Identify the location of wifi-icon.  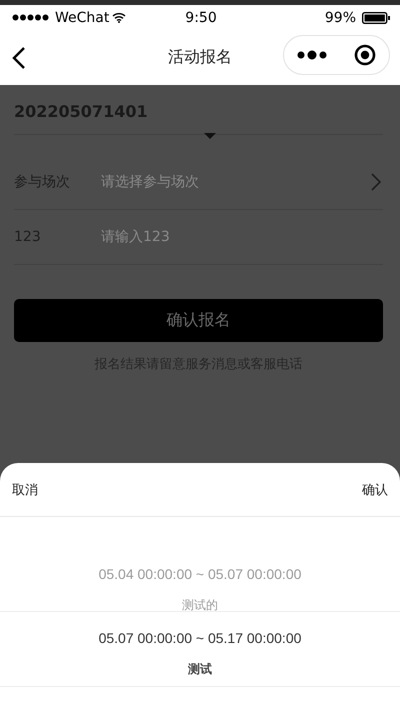
(119, 17).